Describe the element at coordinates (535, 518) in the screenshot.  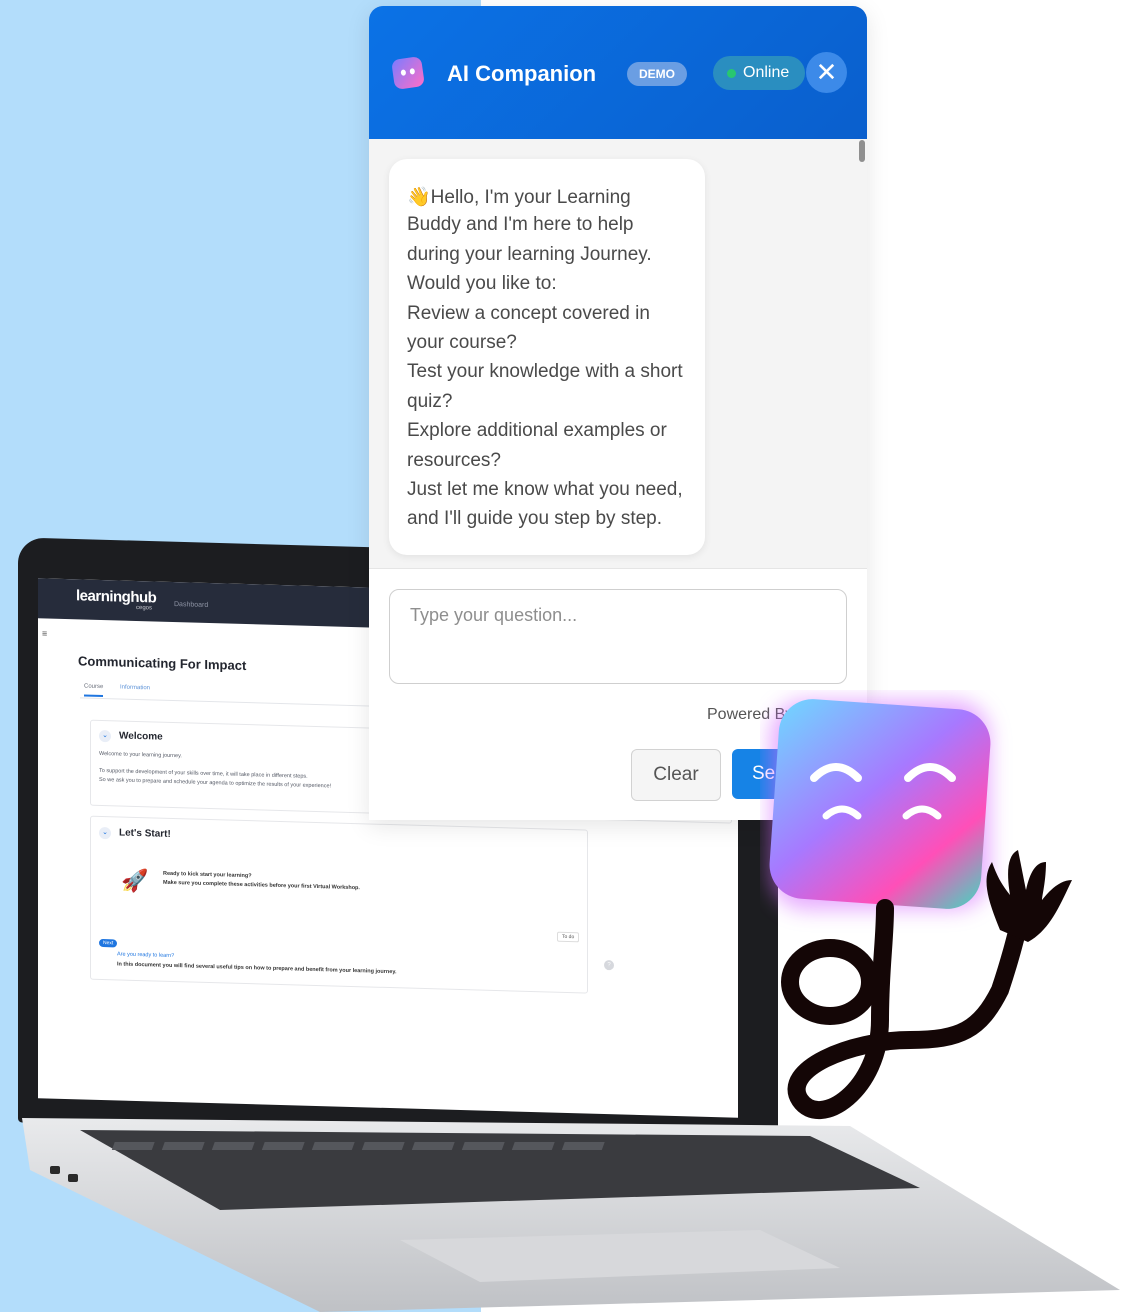
I see `message-line-12: and I'll guide you step by step.` at that location.